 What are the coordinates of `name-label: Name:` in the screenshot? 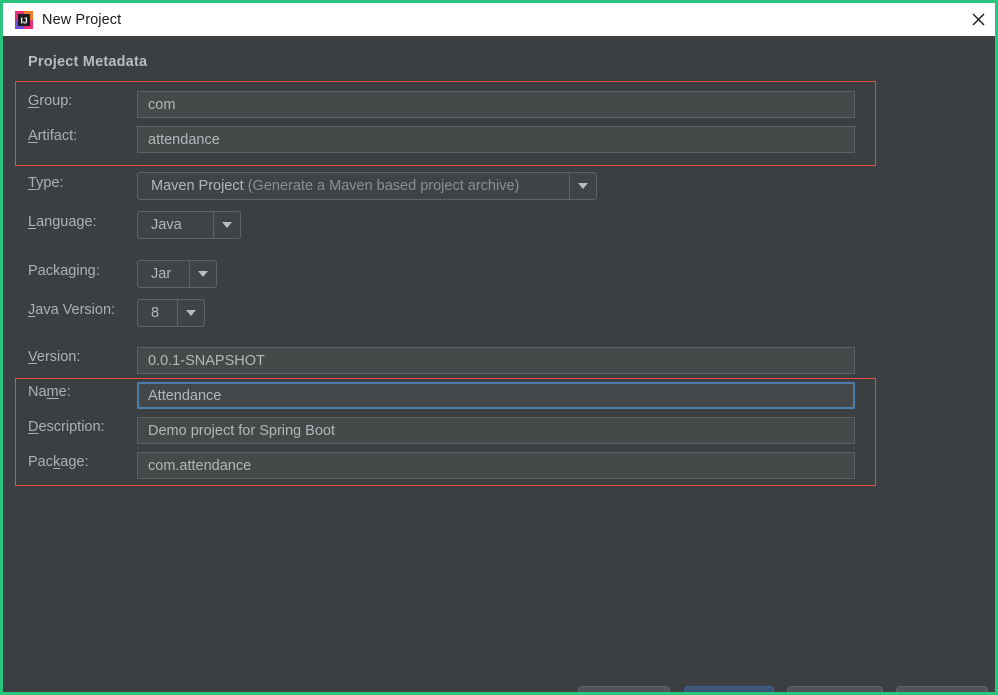 It's located at (49, 392).